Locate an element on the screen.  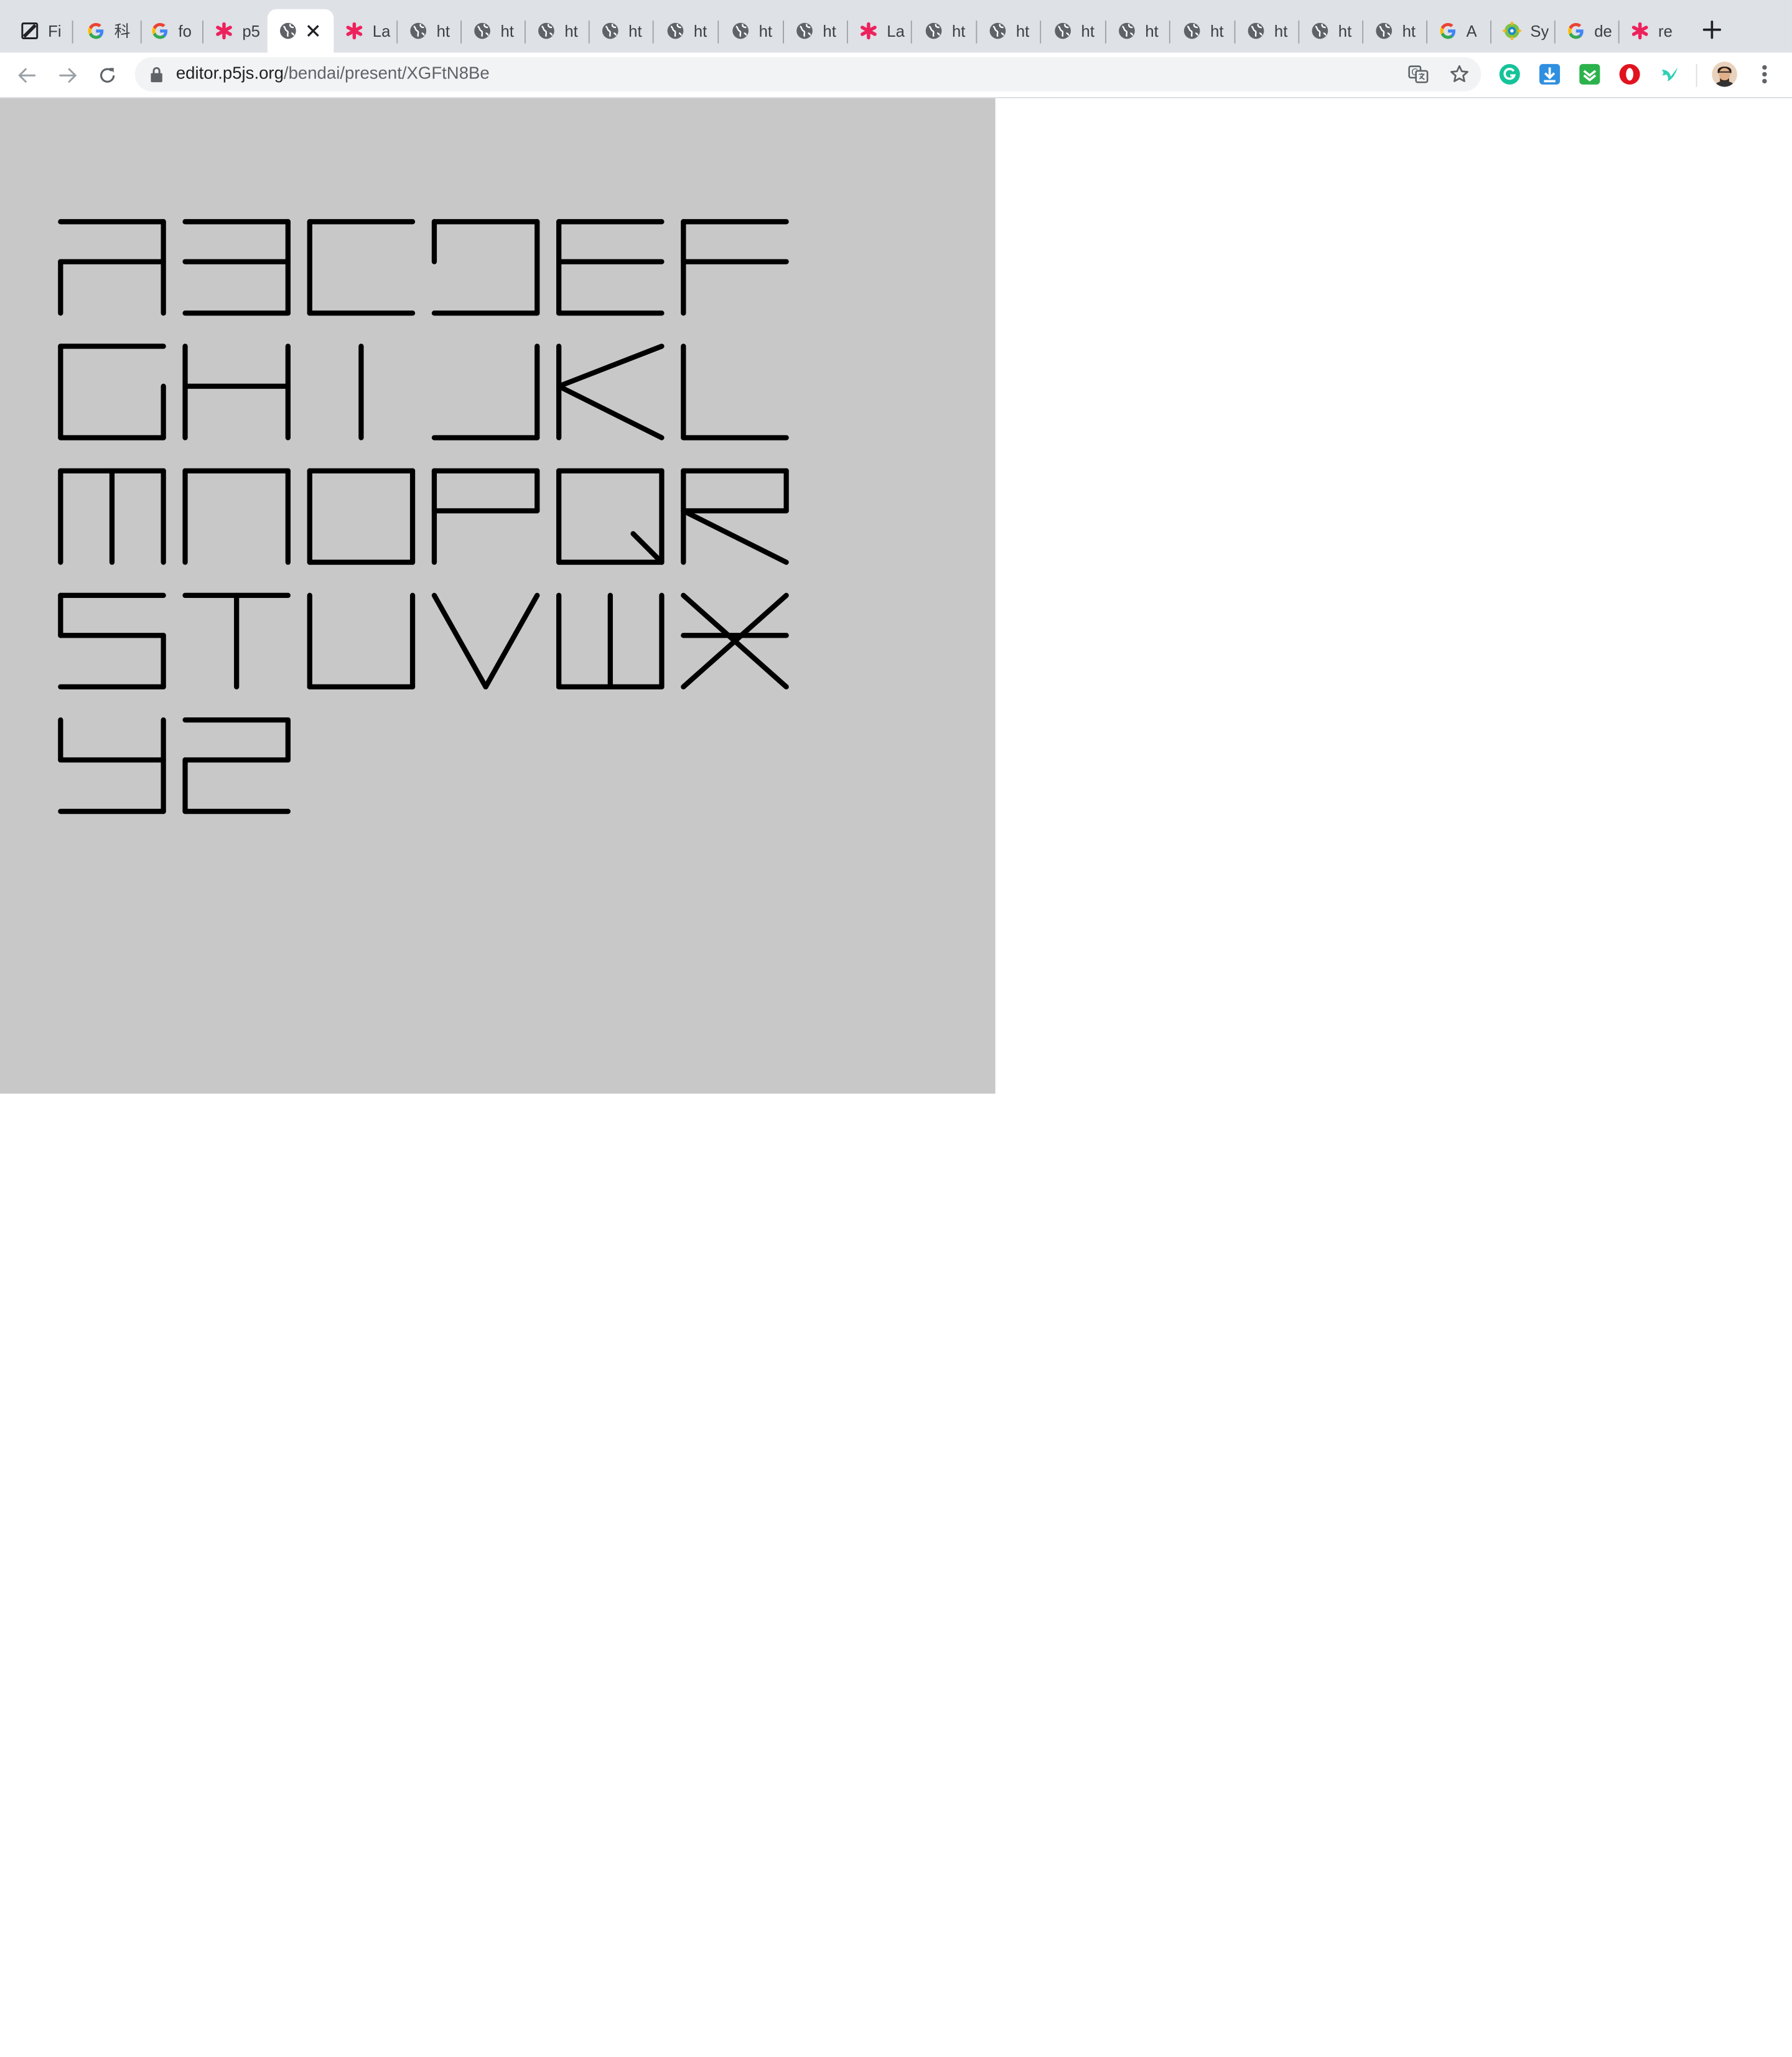
opera-icon is located at coordinates (1629, 74).